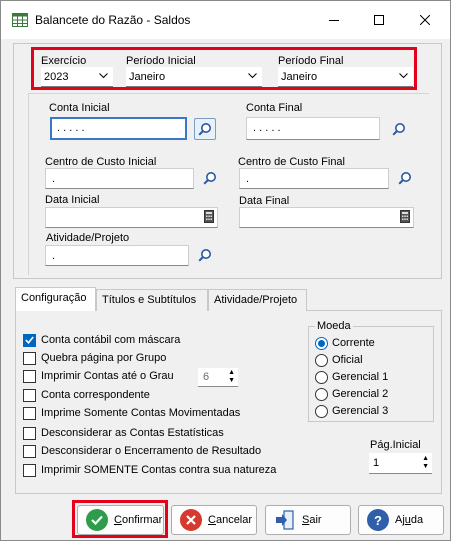 The height and width of the screenshot is (541, 451). I want to click on option-quebra-pagina: Quebra página por Grupo, so click(94, 358).